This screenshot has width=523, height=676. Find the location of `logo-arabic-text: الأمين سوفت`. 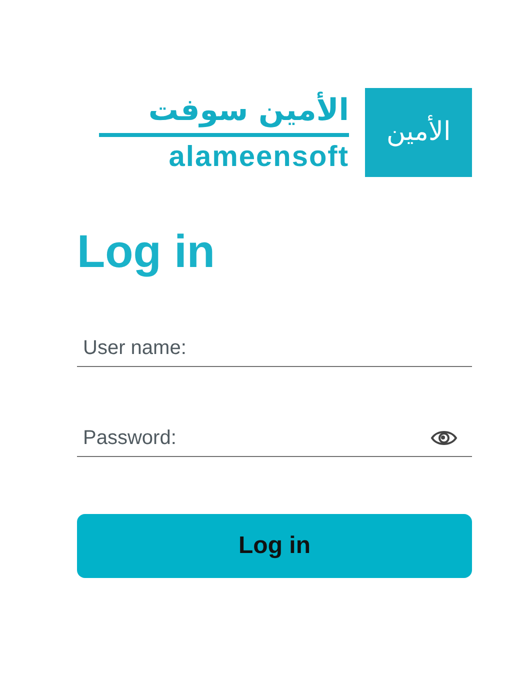

logo-arabic-text: الأمين سوفت is located at coordinates (248, 110).